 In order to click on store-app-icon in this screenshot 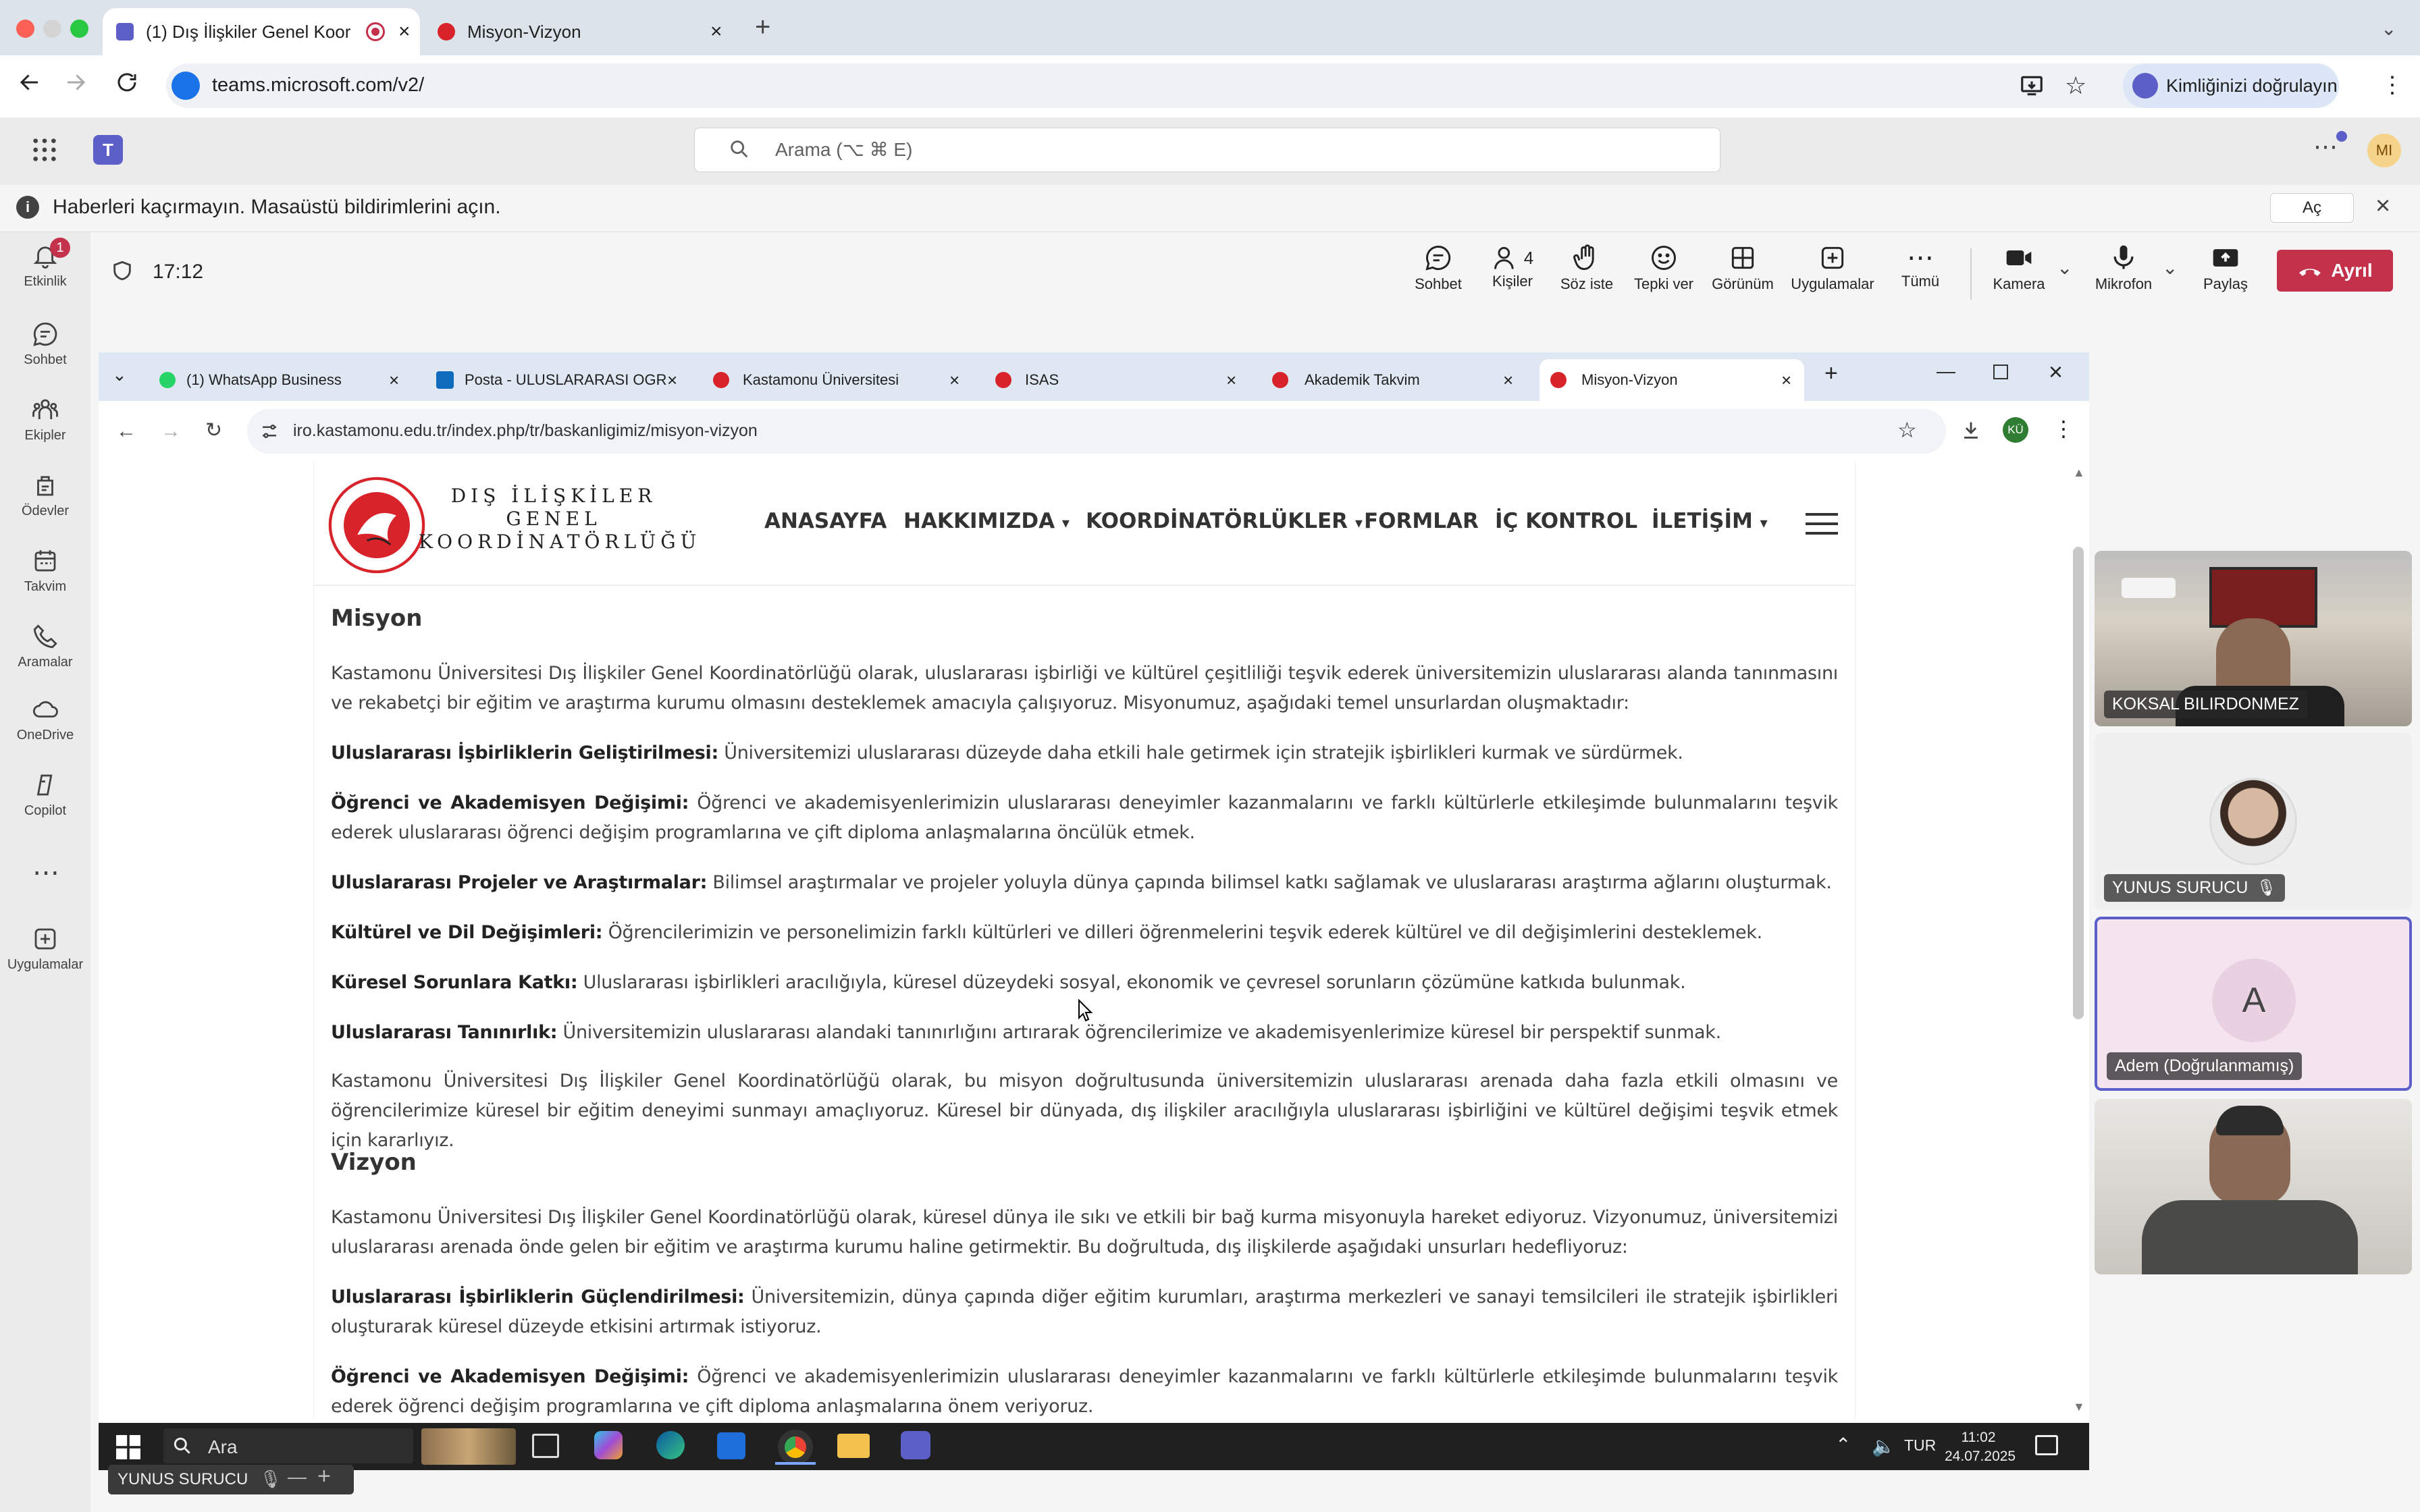, I will do `click(731, 1445)`.